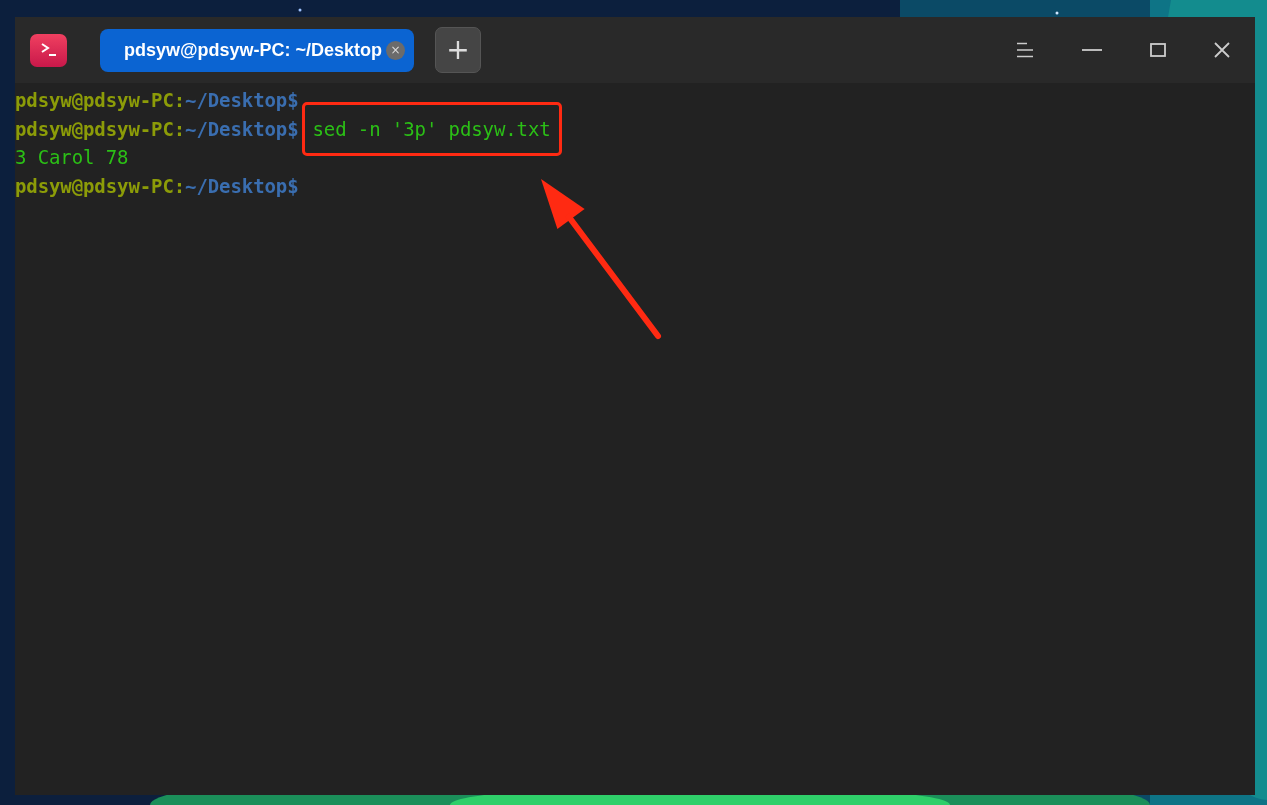 The width and height of the screenshot is (1267, 805). Describe the element at coordinates (1025, 50) in the screenshot. I see `menu-icon` at that location.